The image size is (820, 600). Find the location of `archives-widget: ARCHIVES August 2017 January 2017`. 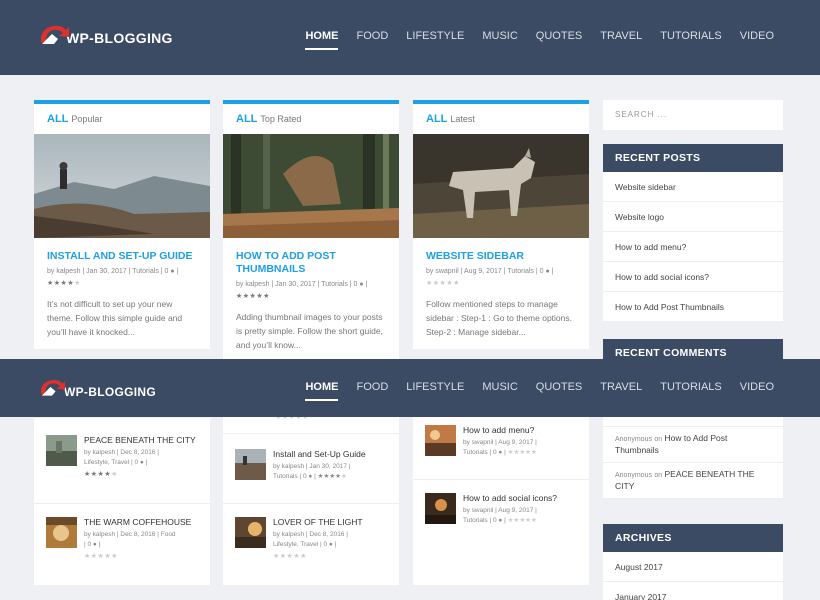

archives-widget: ARCHIVES August 2017 January 2017 is located at coordinates (693, 562).